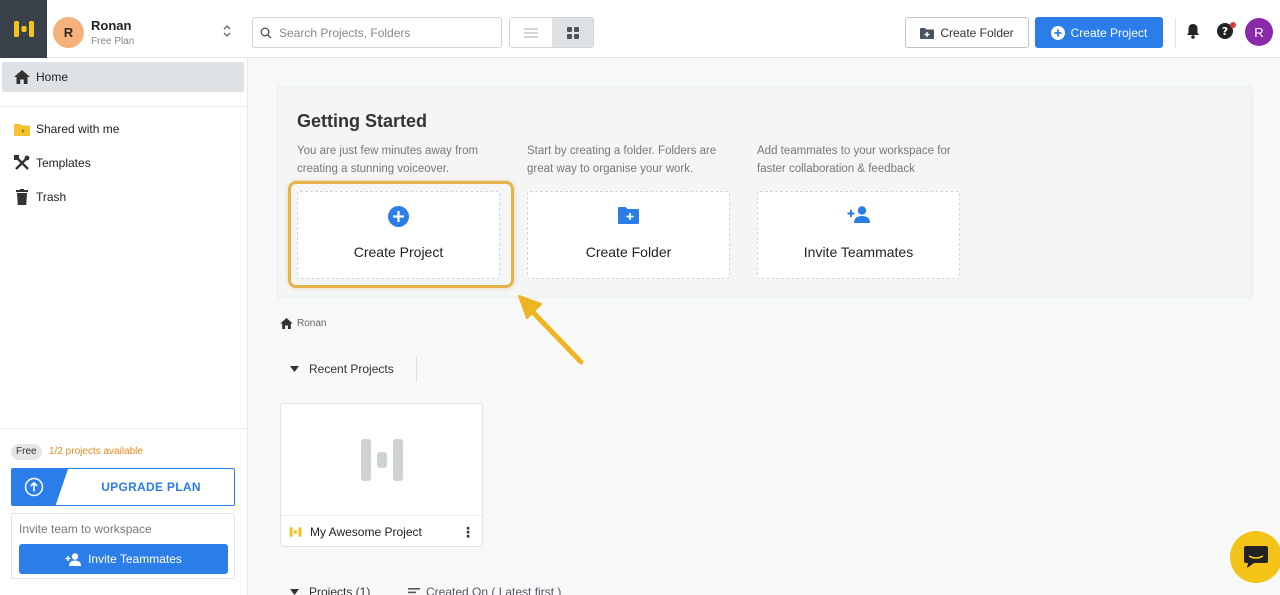  Describe the element at coordinates (366, 532) in the screenshot. I see `project-name: My Awesome Project` at that location.